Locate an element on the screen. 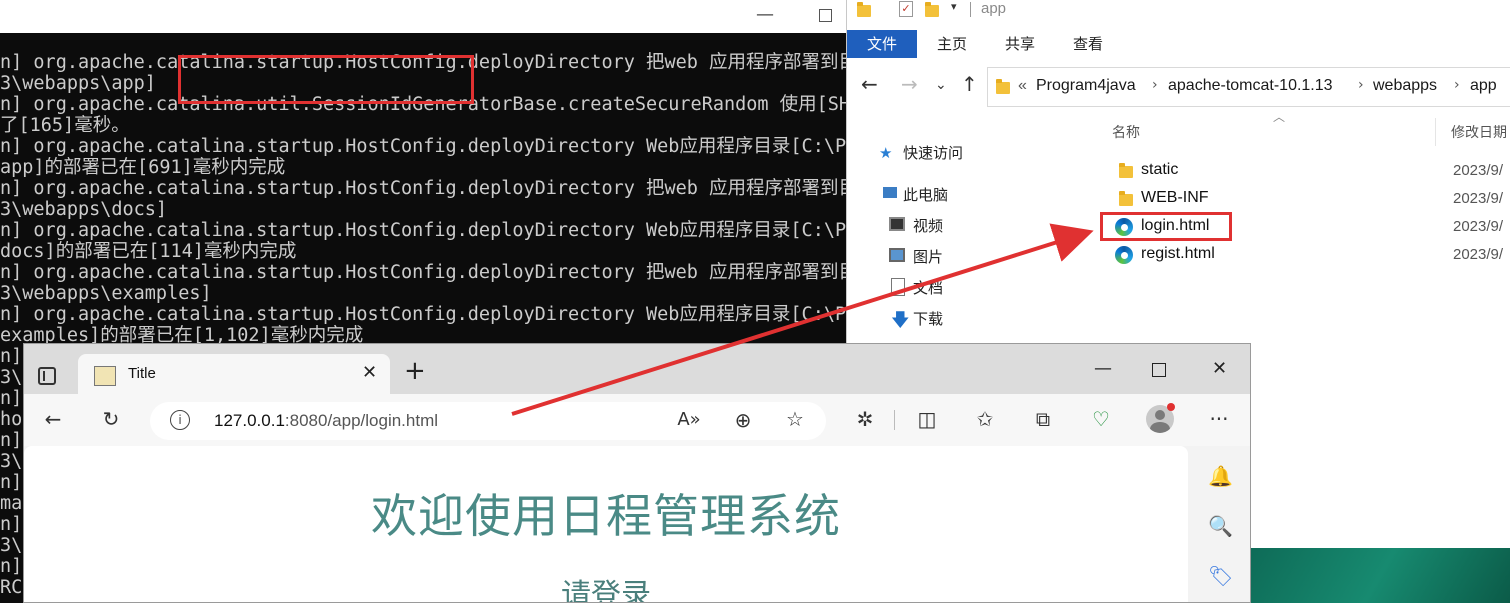  column-name: 名称 is located at coordinates (1126, 132).